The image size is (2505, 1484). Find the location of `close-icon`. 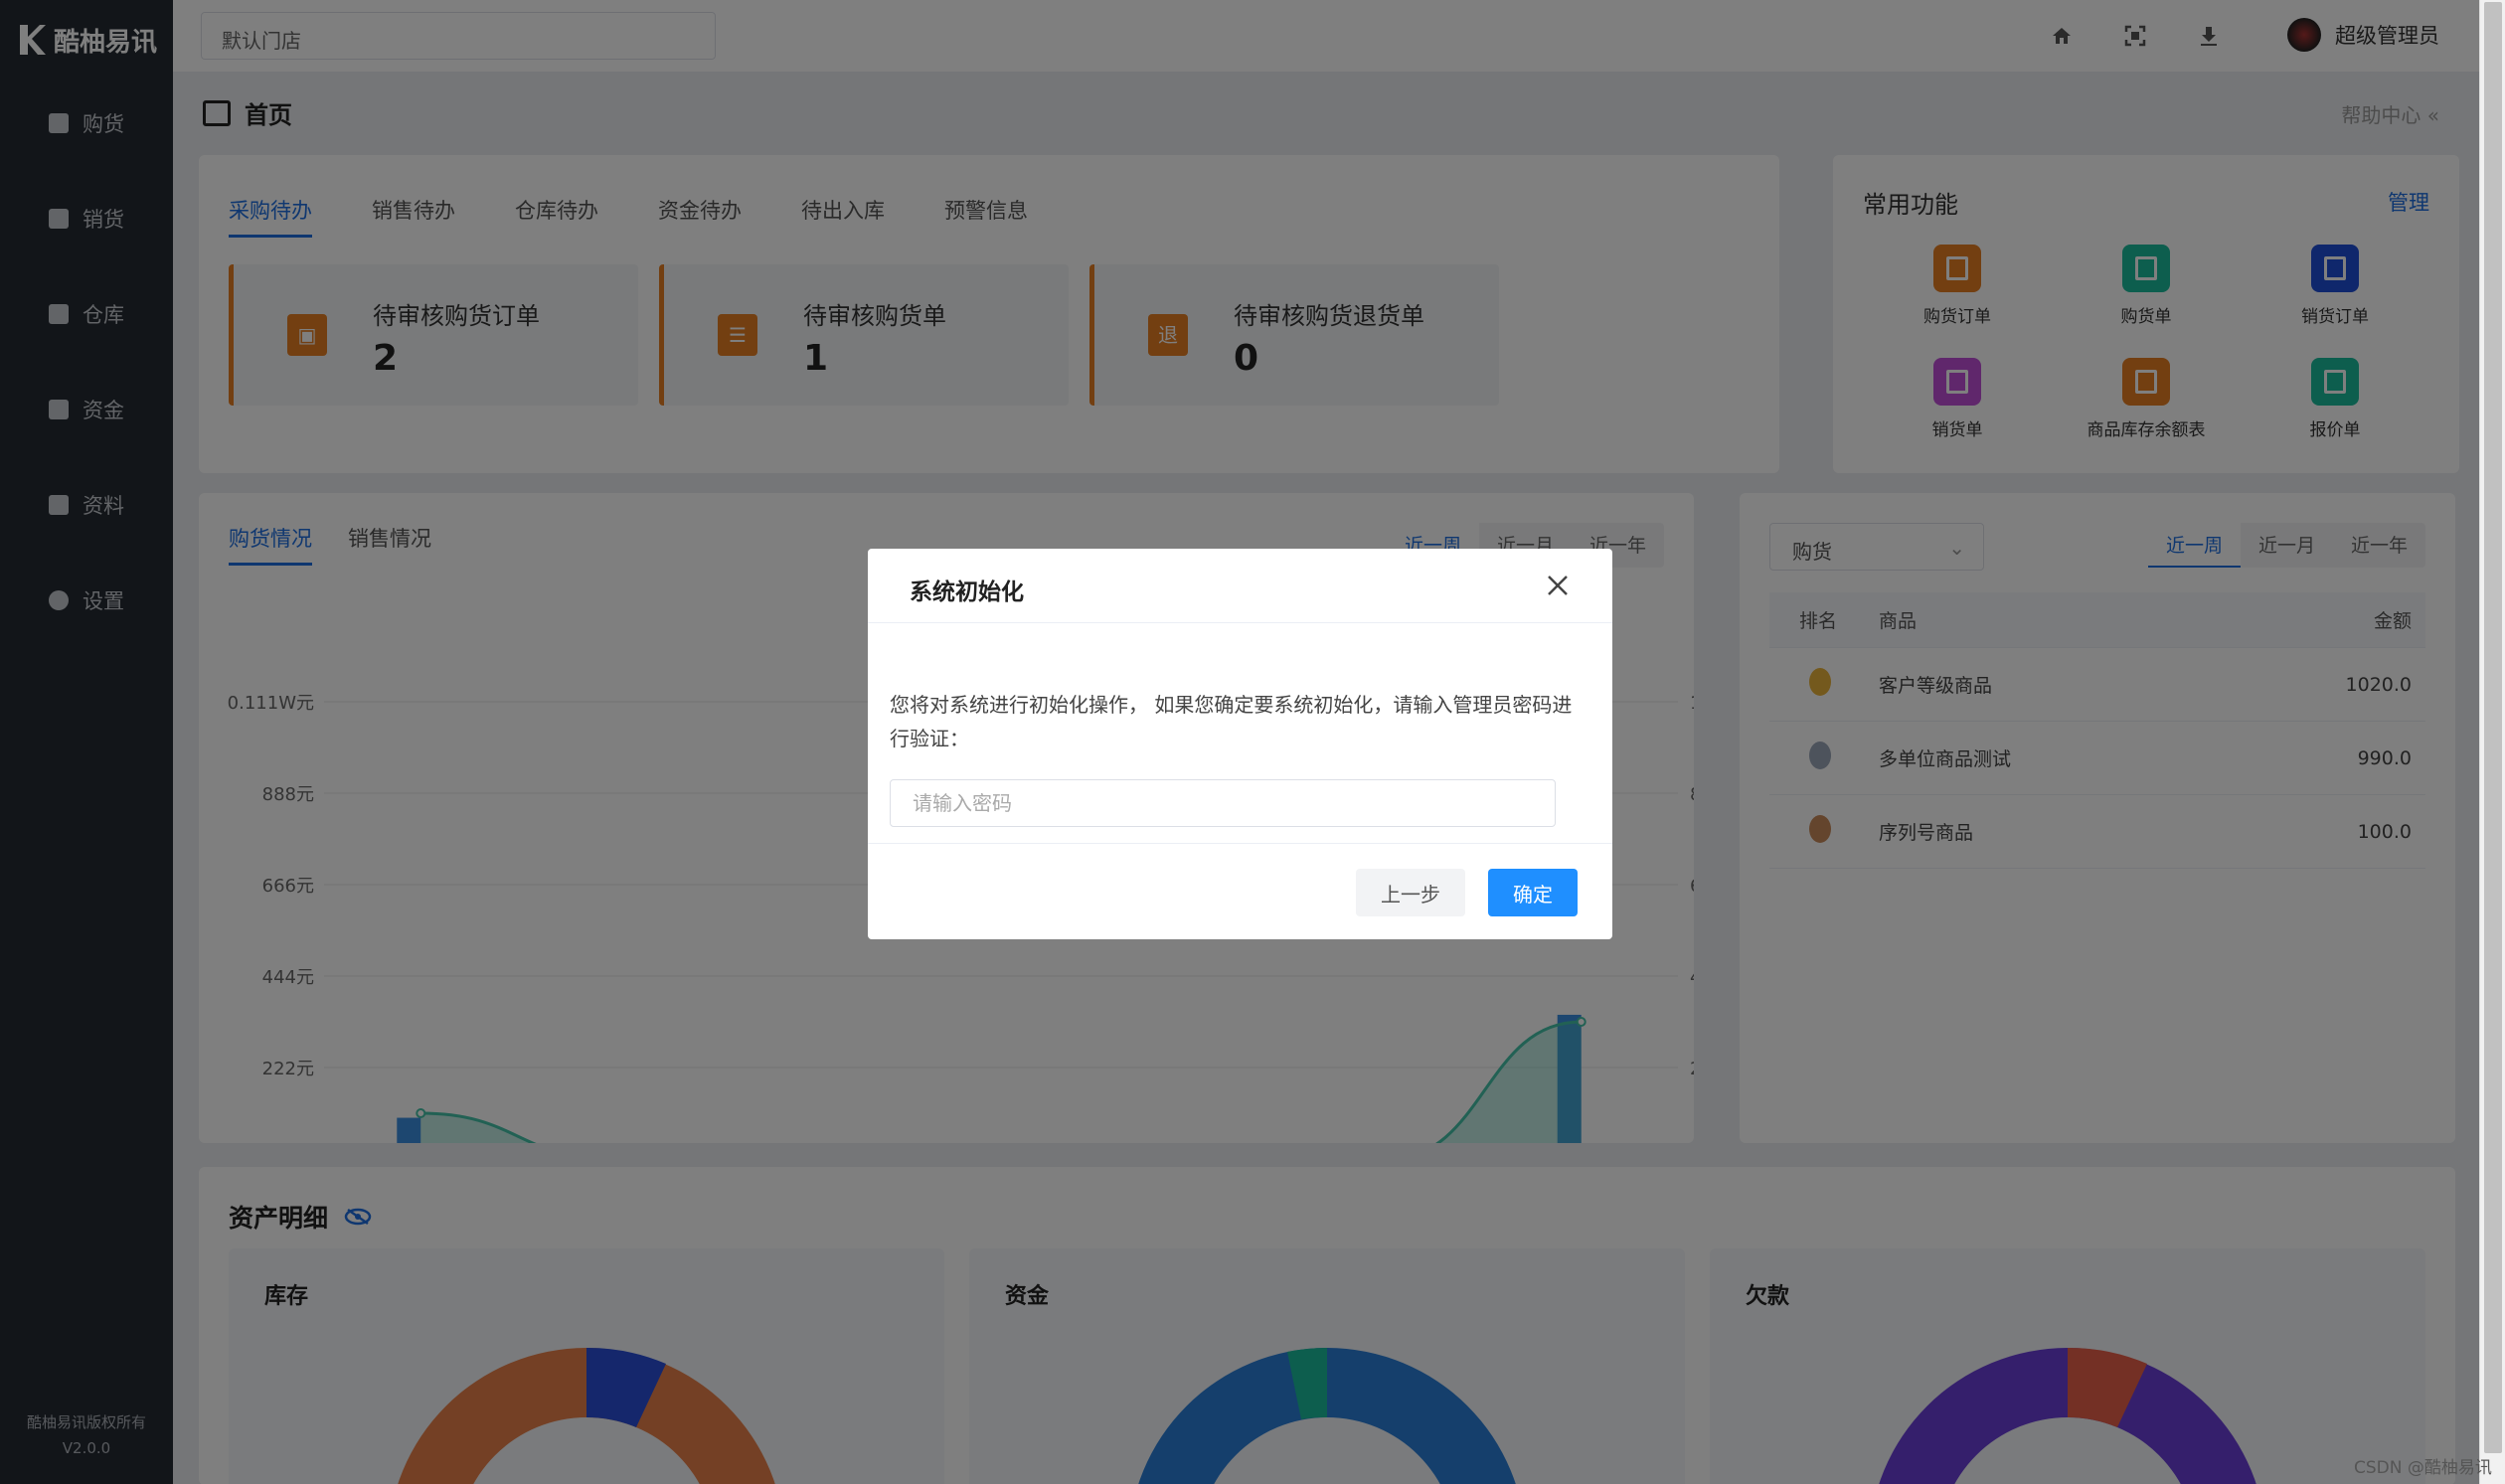

close-icon is located at coordinates (1558, 585).